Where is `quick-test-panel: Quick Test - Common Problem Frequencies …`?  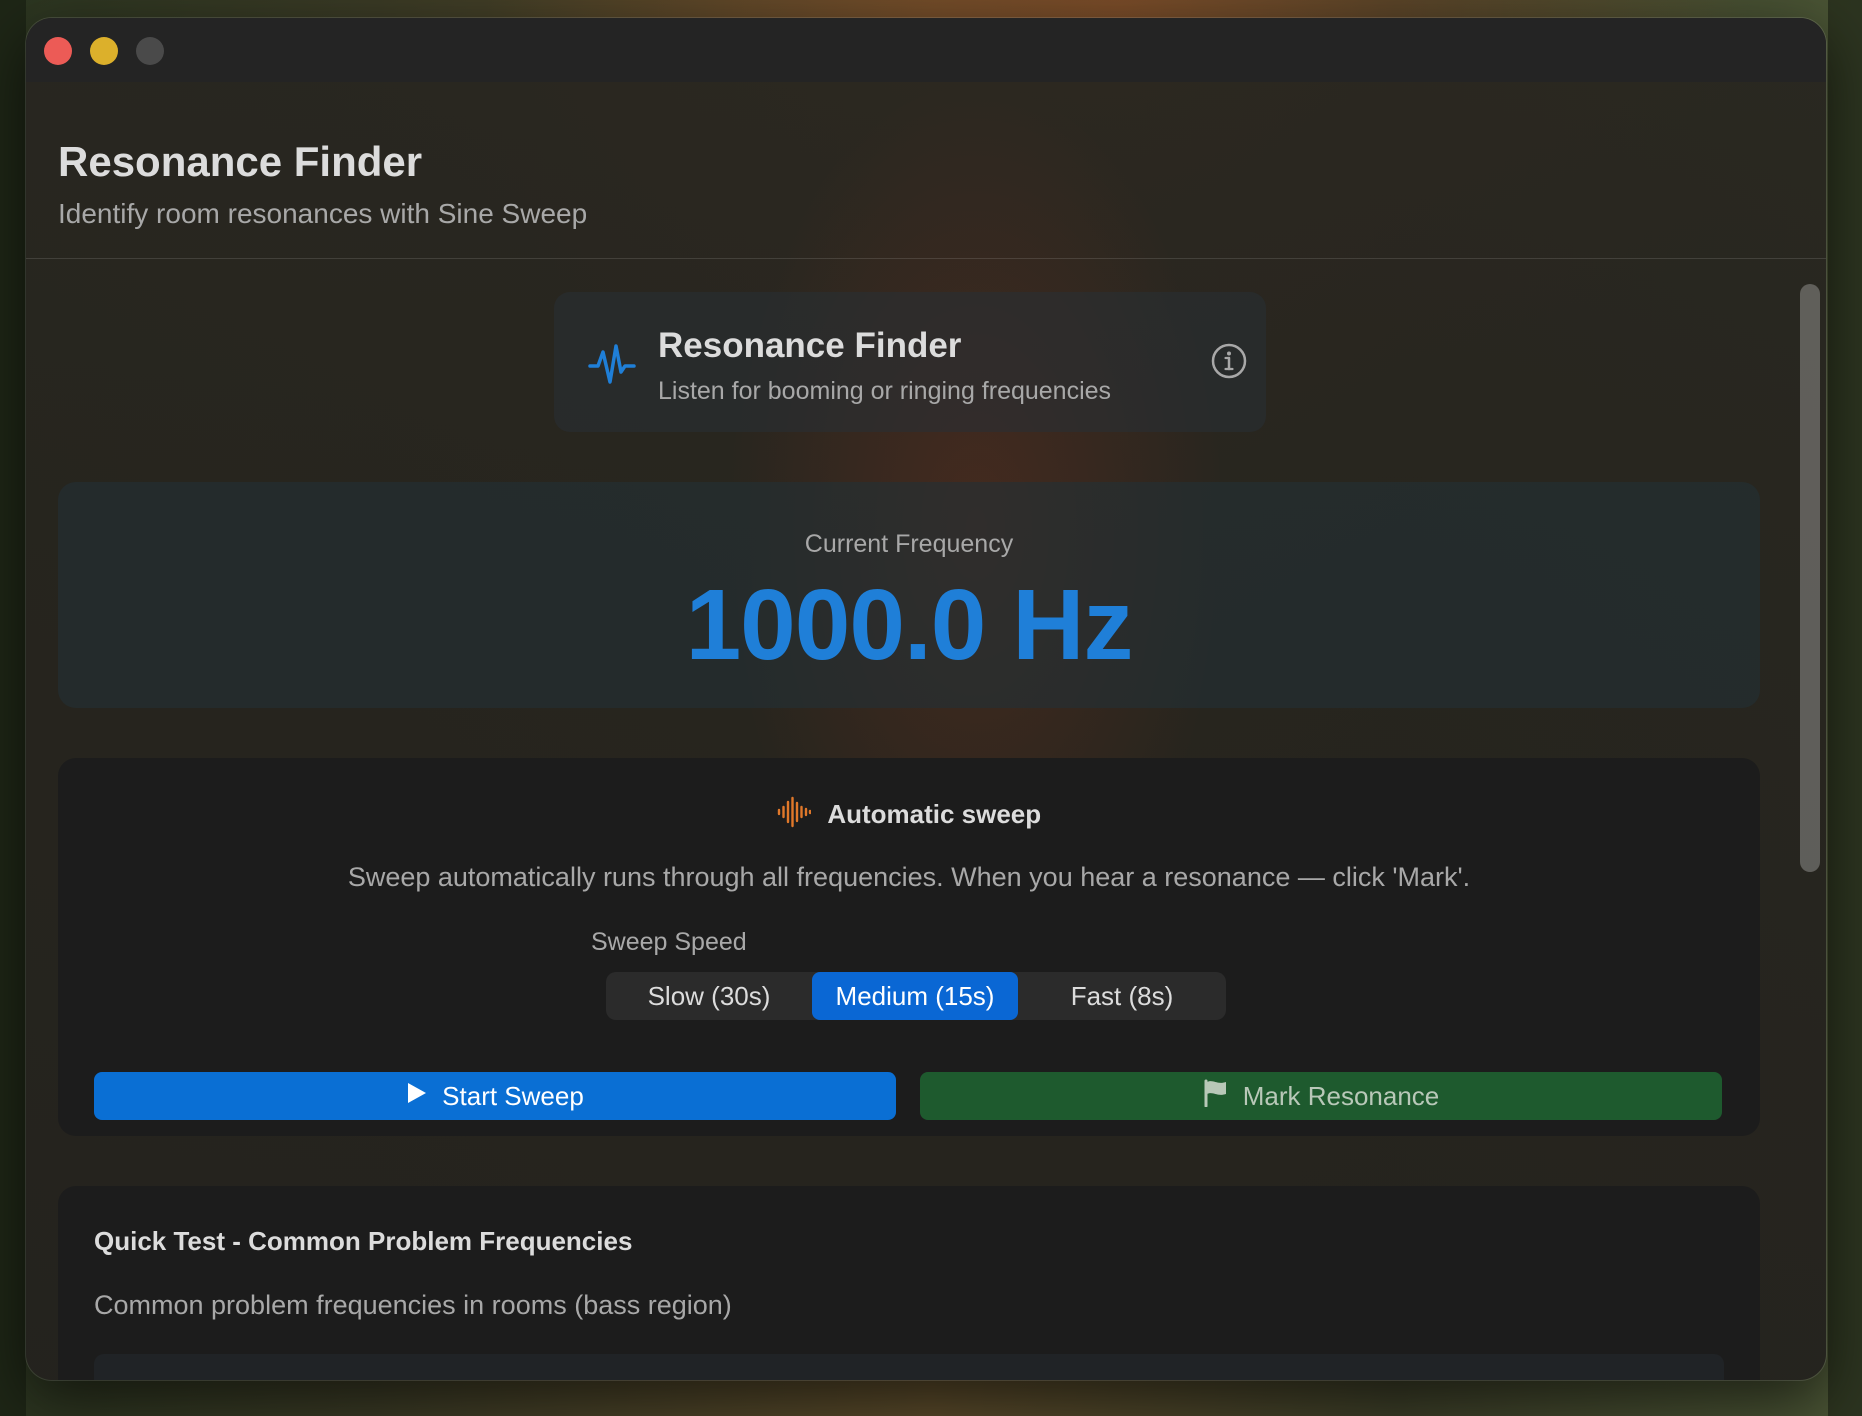
quick-test-panel: Quick Test - Common Problem Frequencies … is located at coordinates (909, 1283).